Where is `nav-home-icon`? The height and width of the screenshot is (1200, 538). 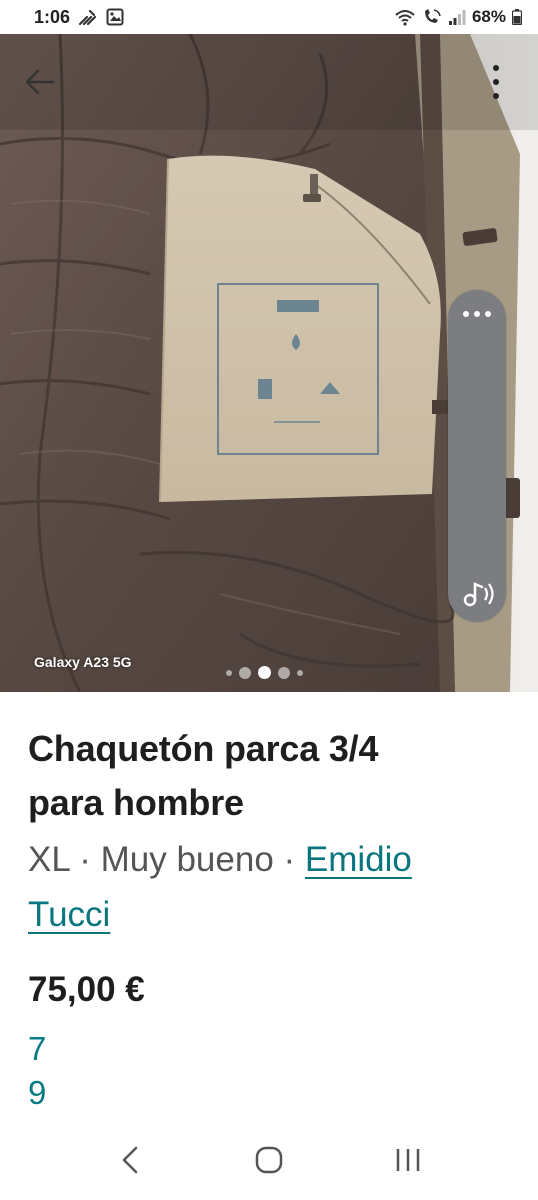
nav-home-icon is located at coordinates (269, 1160).